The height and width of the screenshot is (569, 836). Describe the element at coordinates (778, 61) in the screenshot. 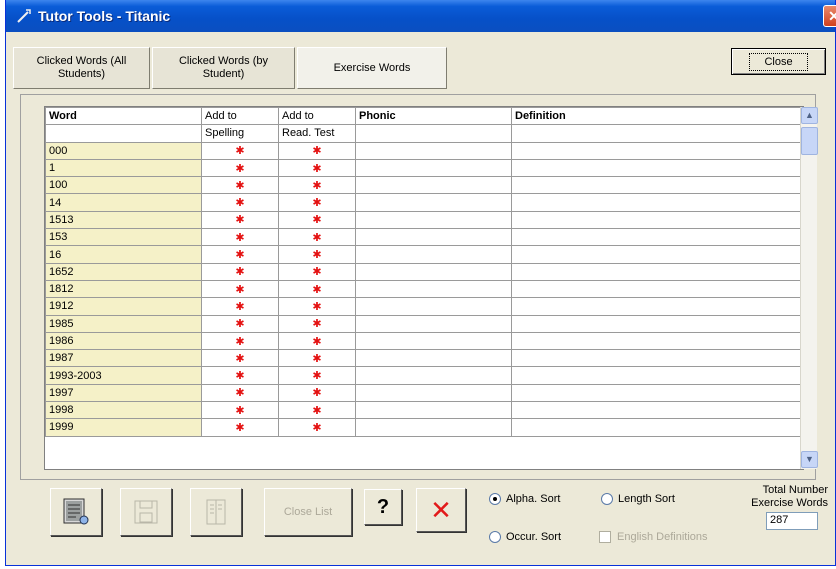

I see `close-button: Close` at that location.